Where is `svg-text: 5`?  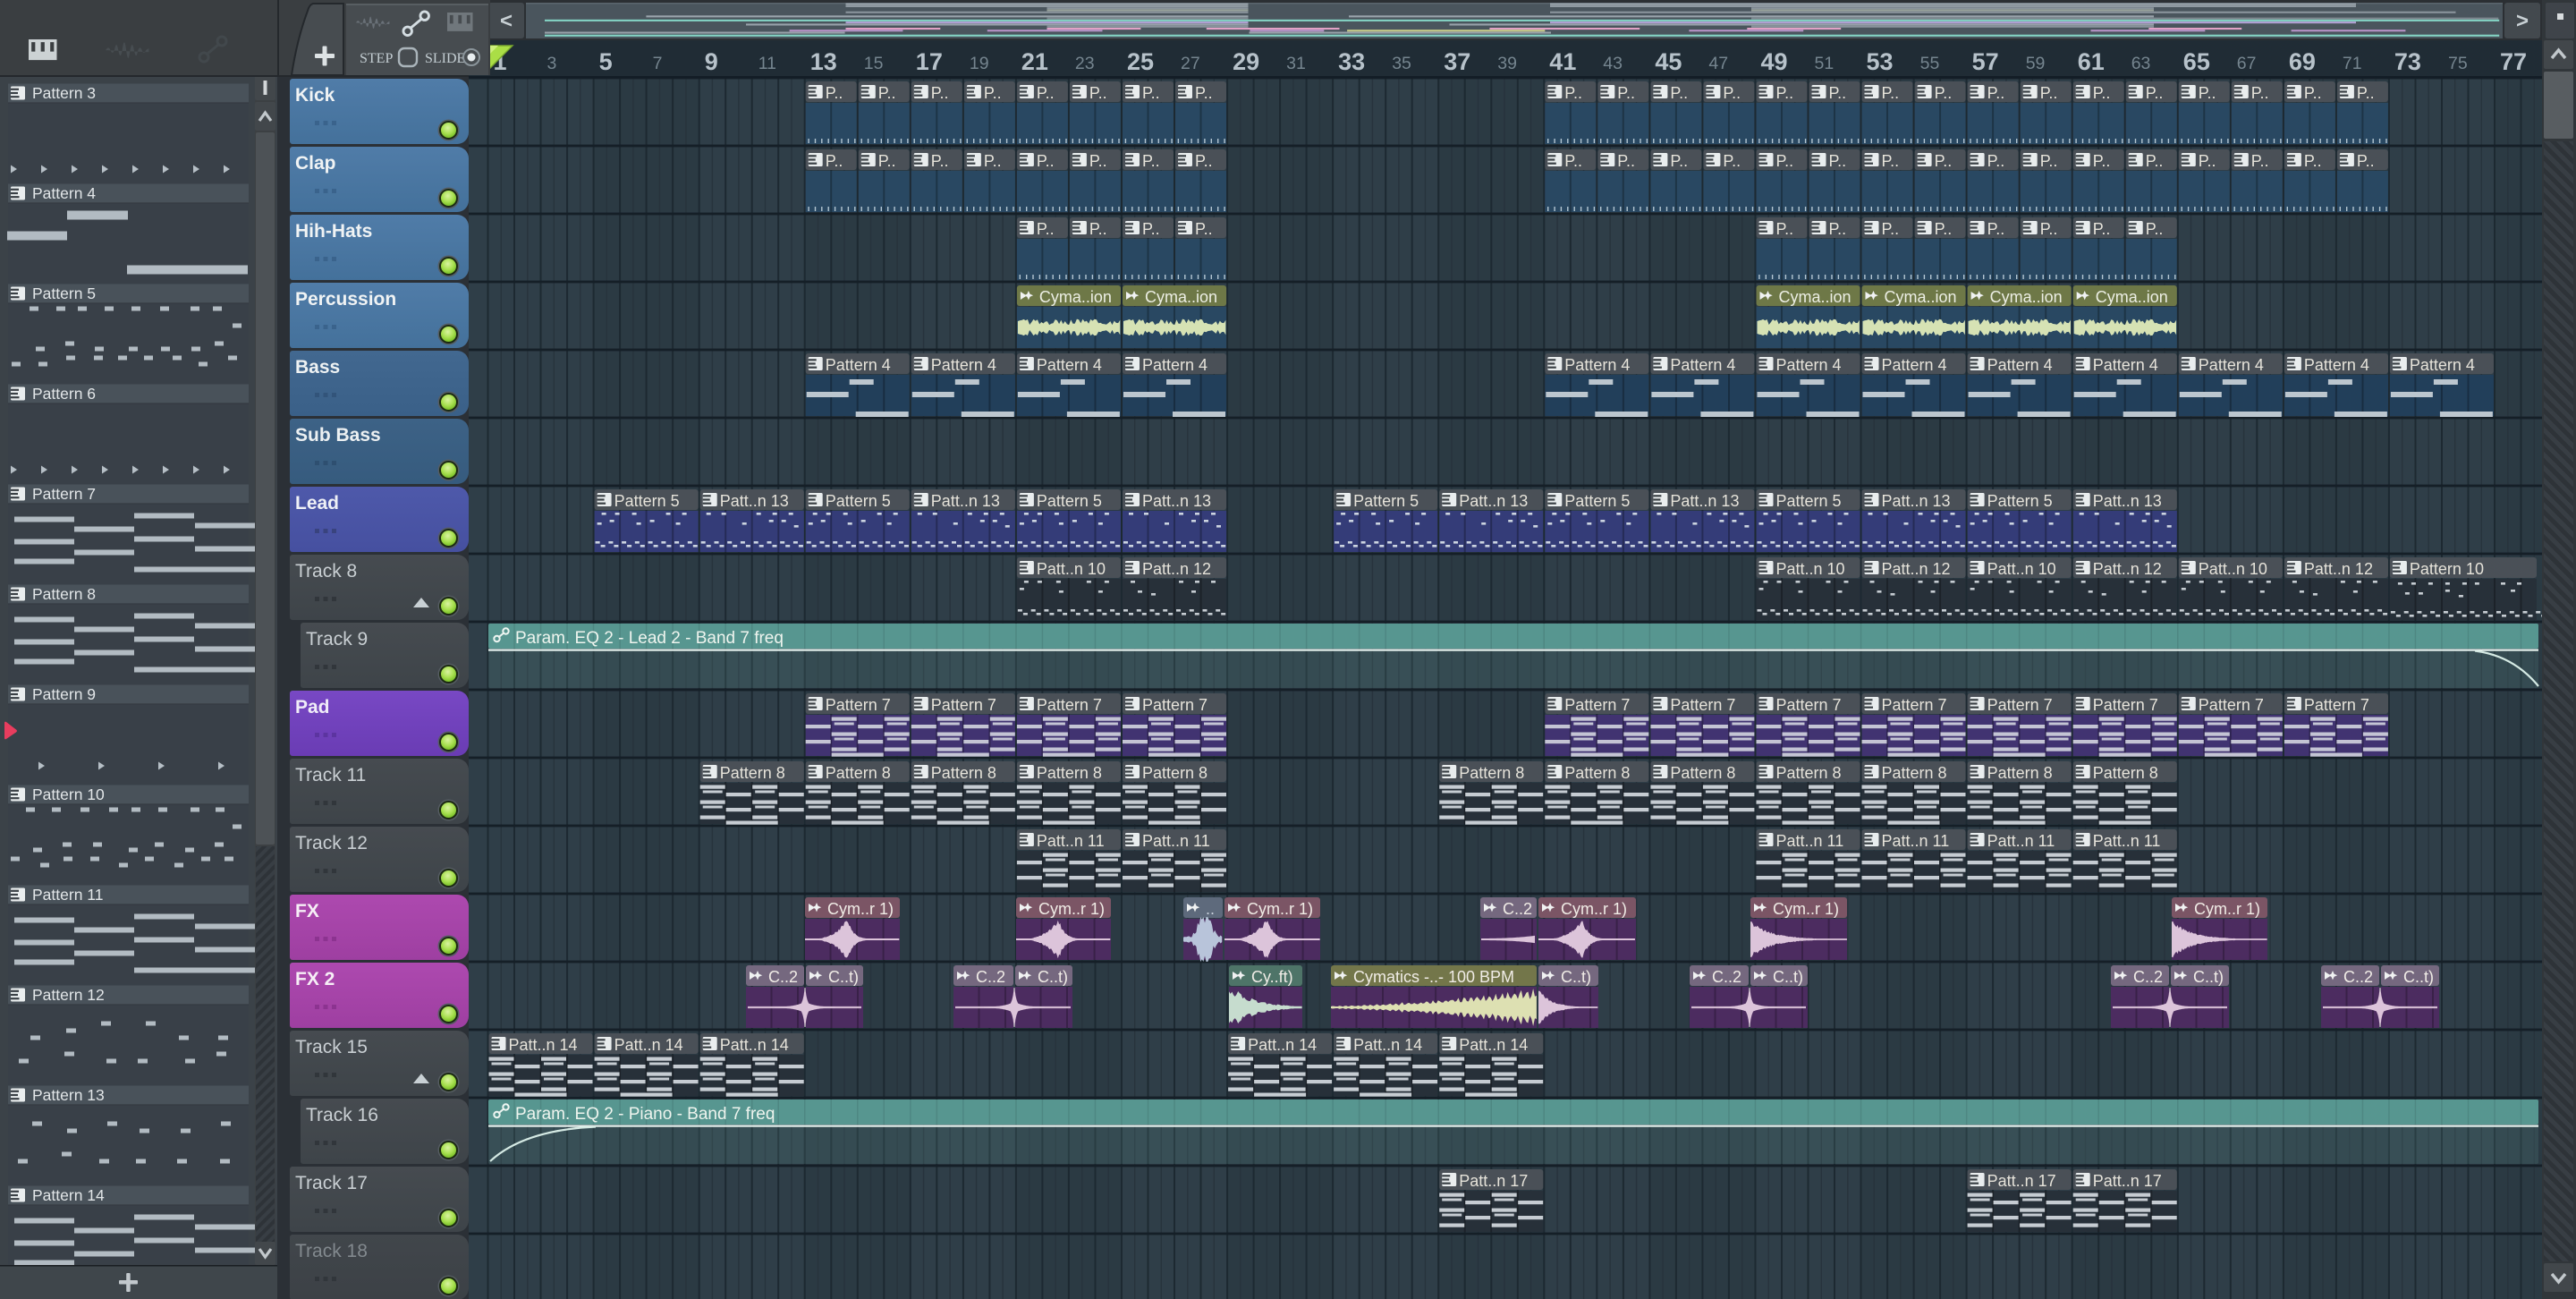
svg-text: 5 is located at coordinates (606, 62).